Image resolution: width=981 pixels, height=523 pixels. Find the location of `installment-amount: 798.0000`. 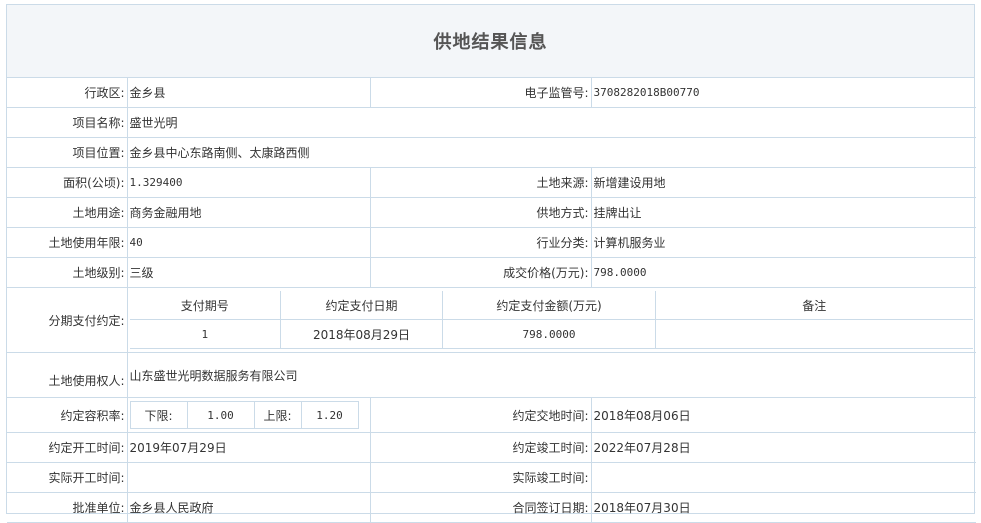

installment-amount: 798.0000 is located at coordinates (549, 334).